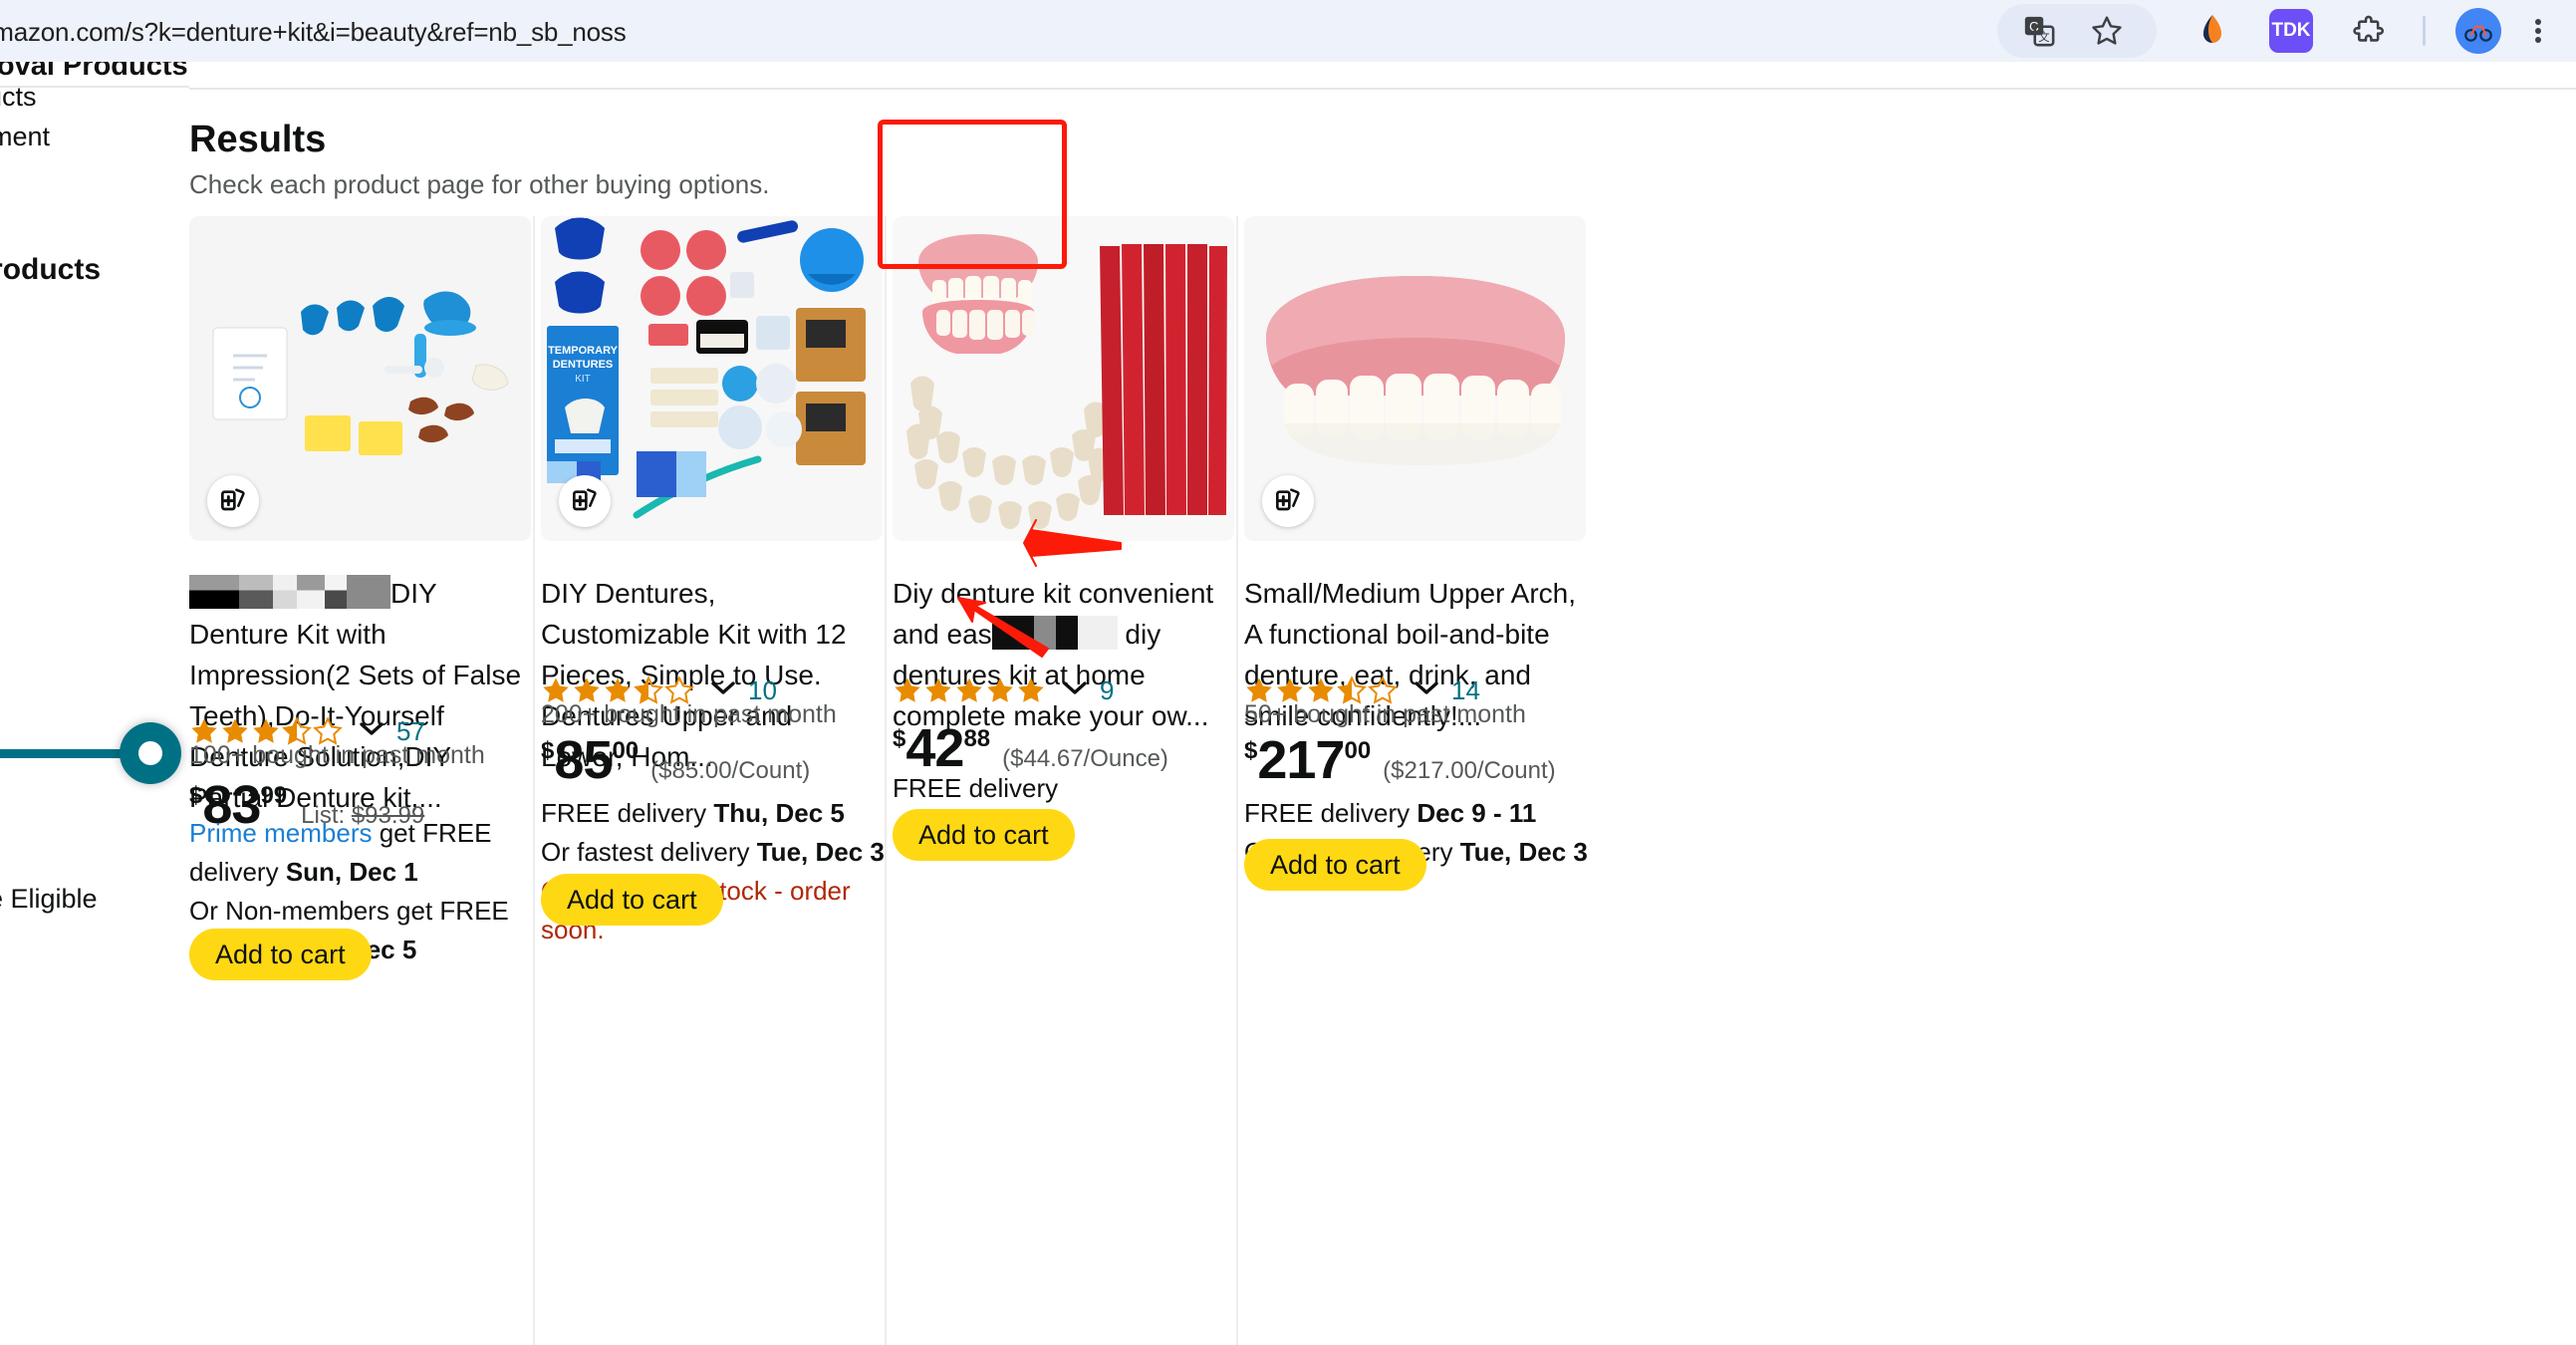  I want to click on price-per-unit: ($85.00/Count), so click(730, 770).